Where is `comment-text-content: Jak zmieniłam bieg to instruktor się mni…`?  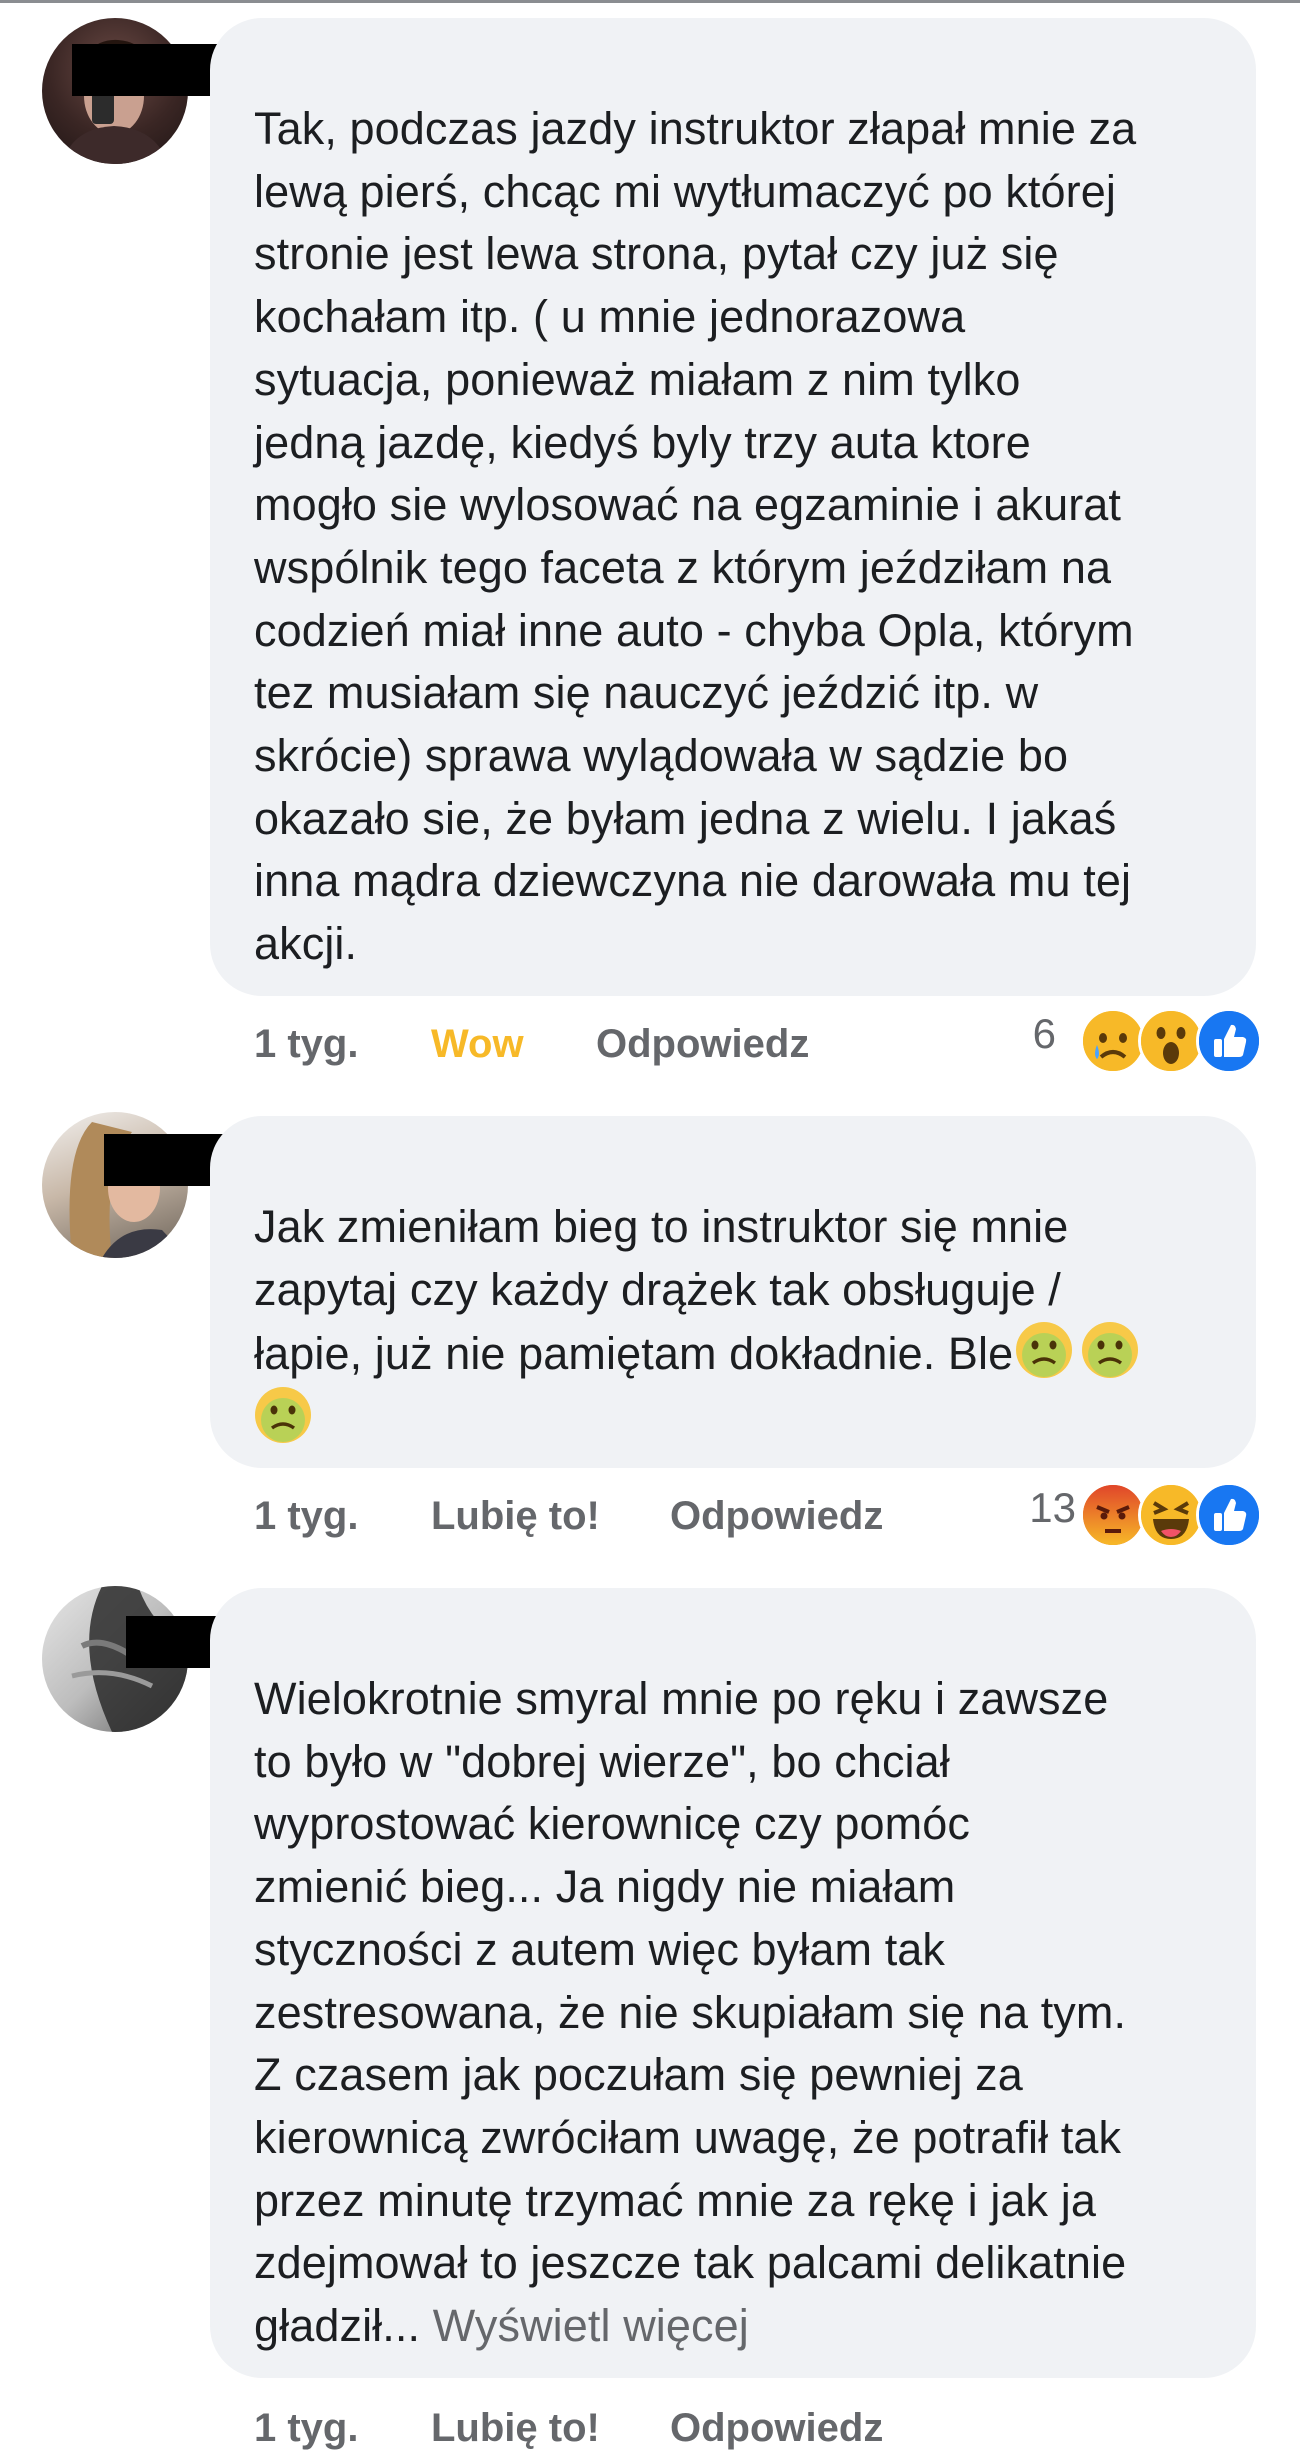
comment-text-content: Jak zmieniłam bieg to instruktor się mni… is located at coordinates (661, 1290).